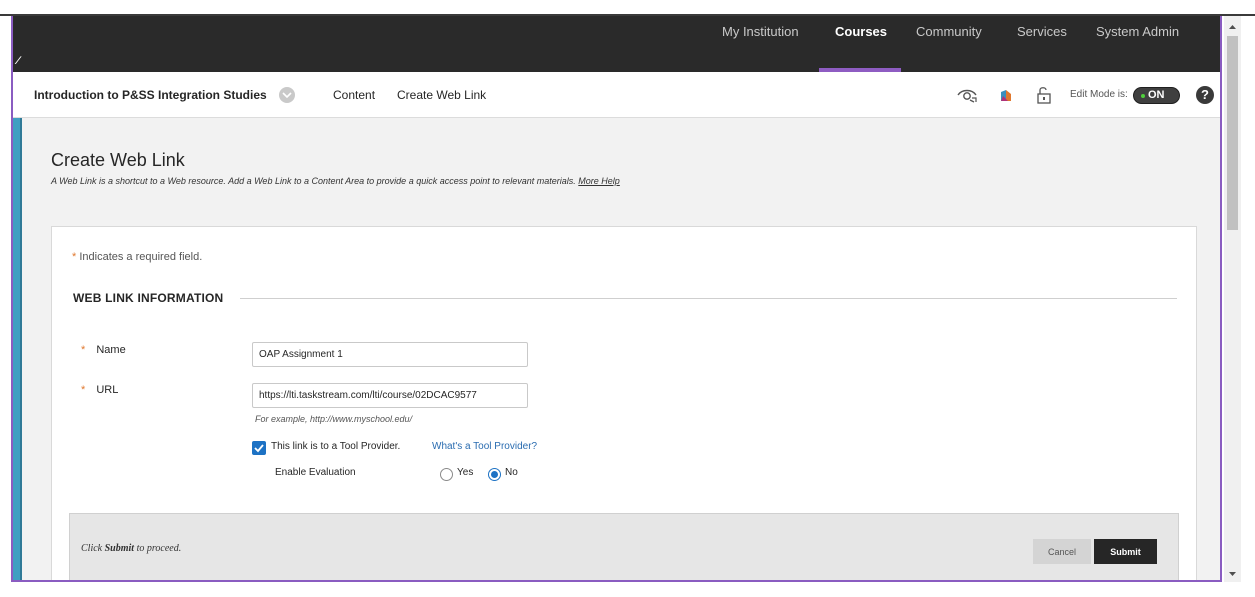 The width and height of the screenshot is (1255, 597). What do you see at coordinates (111, 350) in the screenshot?
I see `name-label-text: Name` at bounding box center [111, 350].